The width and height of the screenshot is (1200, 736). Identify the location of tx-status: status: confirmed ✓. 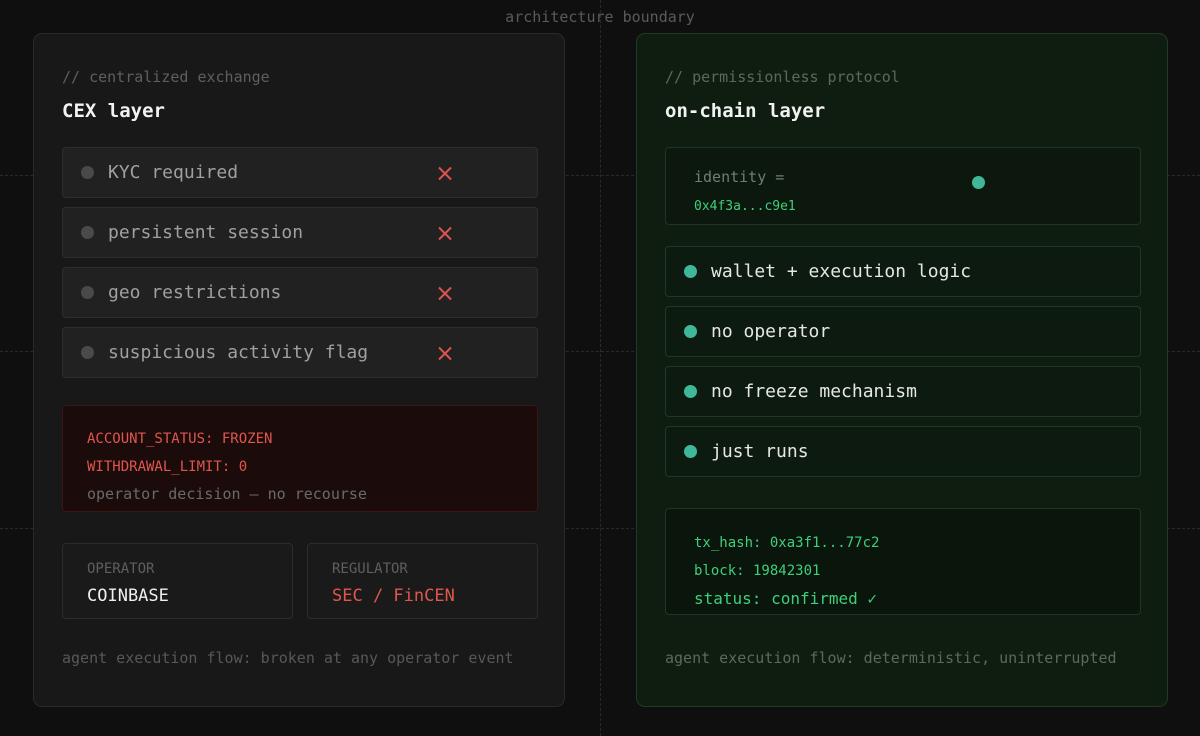
(786, 598).